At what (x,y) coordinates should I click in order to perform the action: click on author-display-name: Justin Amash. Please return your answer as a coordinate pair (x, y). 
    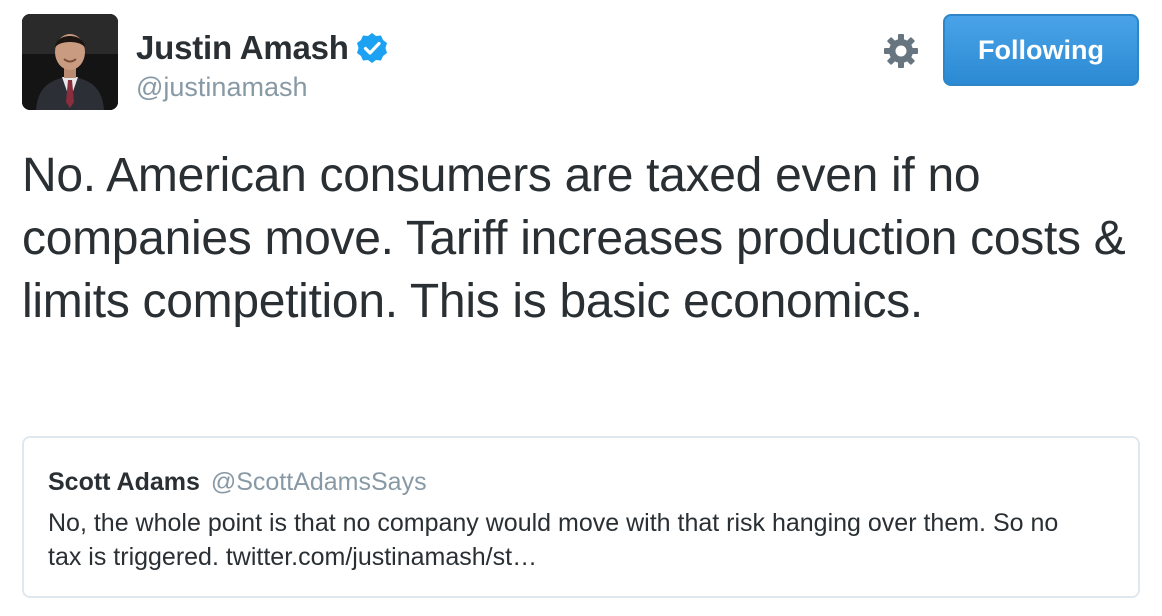
    Looking at the image, I should click on (242, 48).